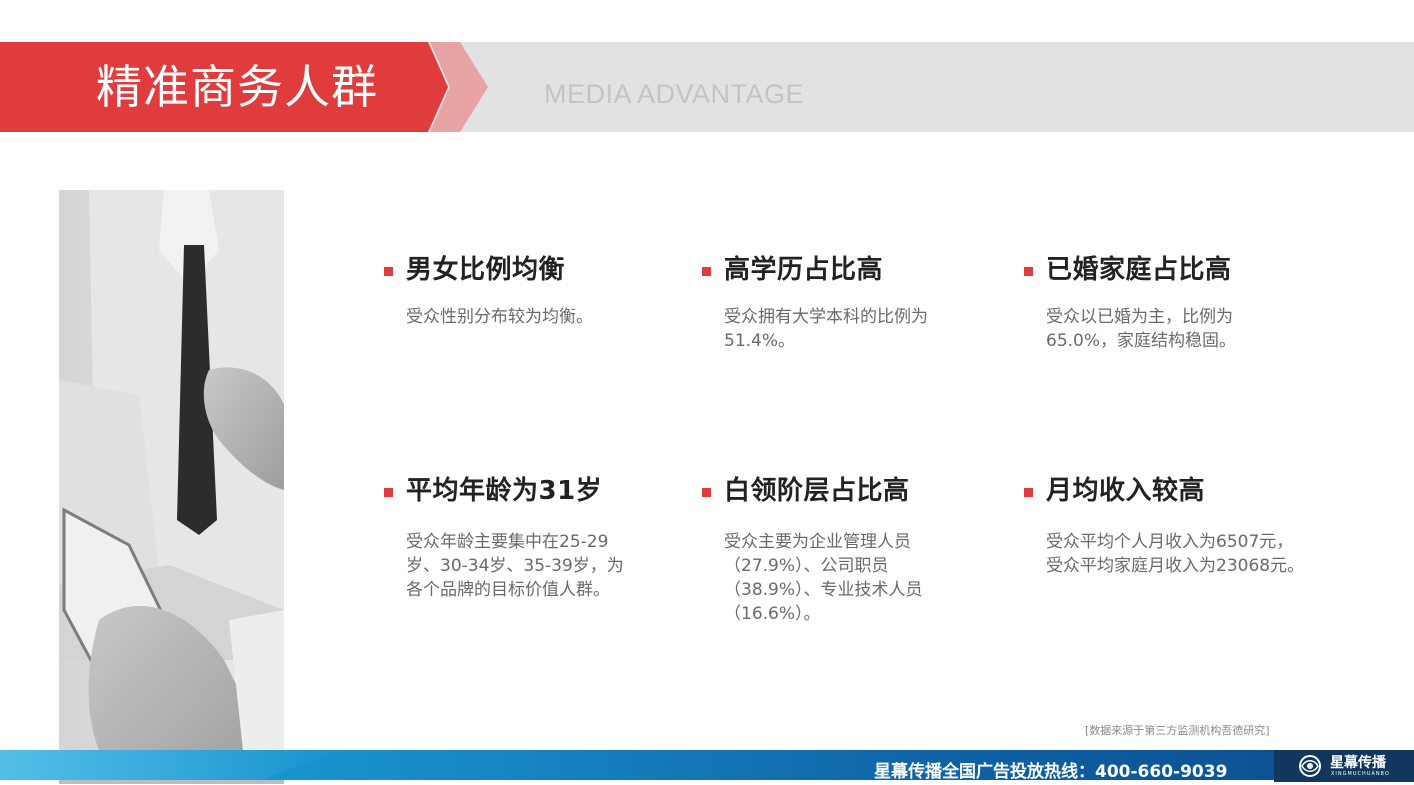  I want to click on feature-title: 男女比例均衡, so click(486, 270).